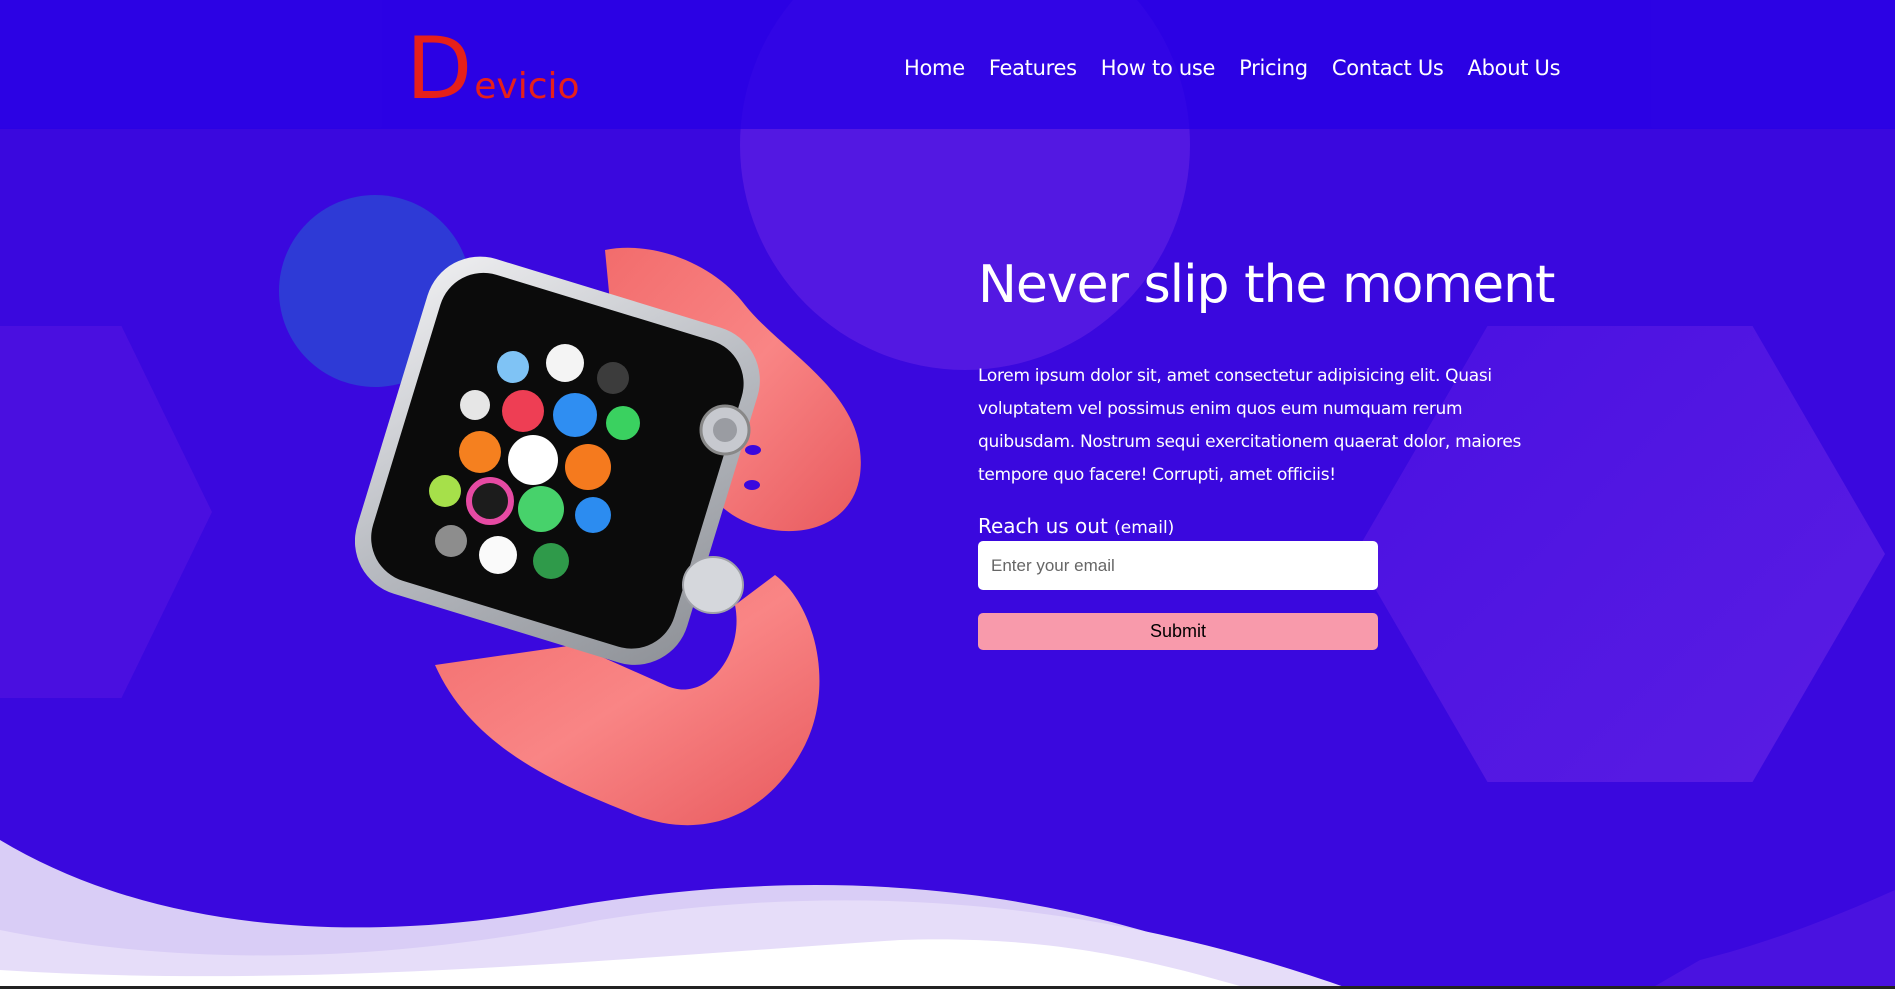  Describe the element at coordinates (1273, 68) in the screenshot. I see `nav-link-pricing: Pricing` at that location.